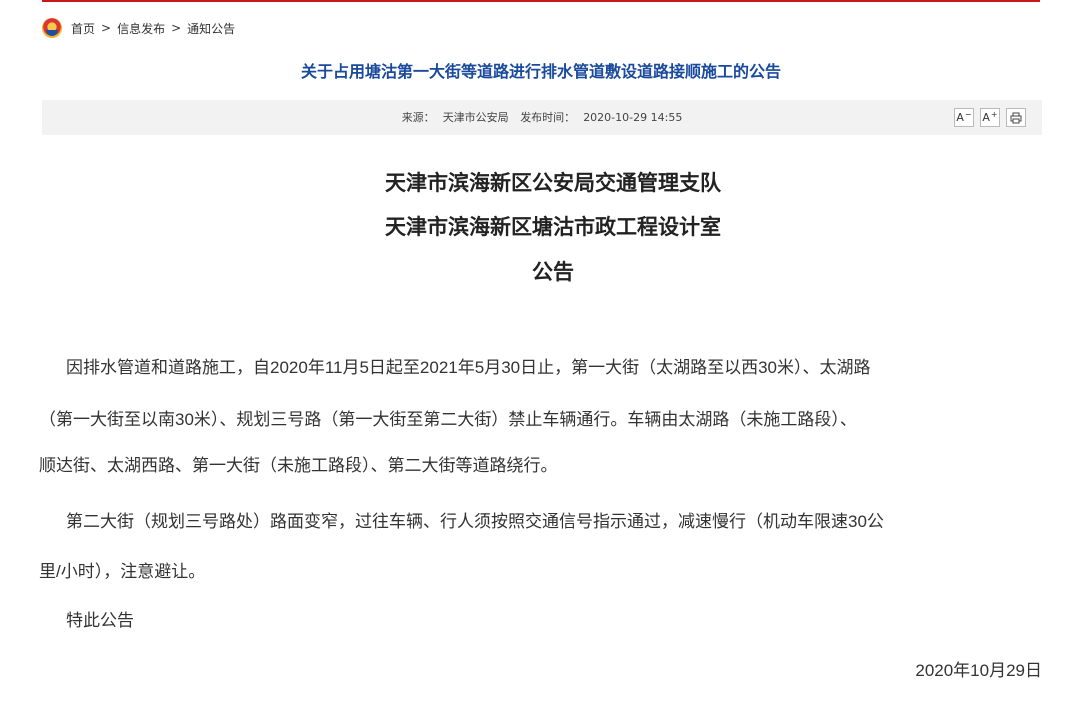 This screenshot has width=1080, height=708. I want to click on font-increase-label: A, so click(986, 117).